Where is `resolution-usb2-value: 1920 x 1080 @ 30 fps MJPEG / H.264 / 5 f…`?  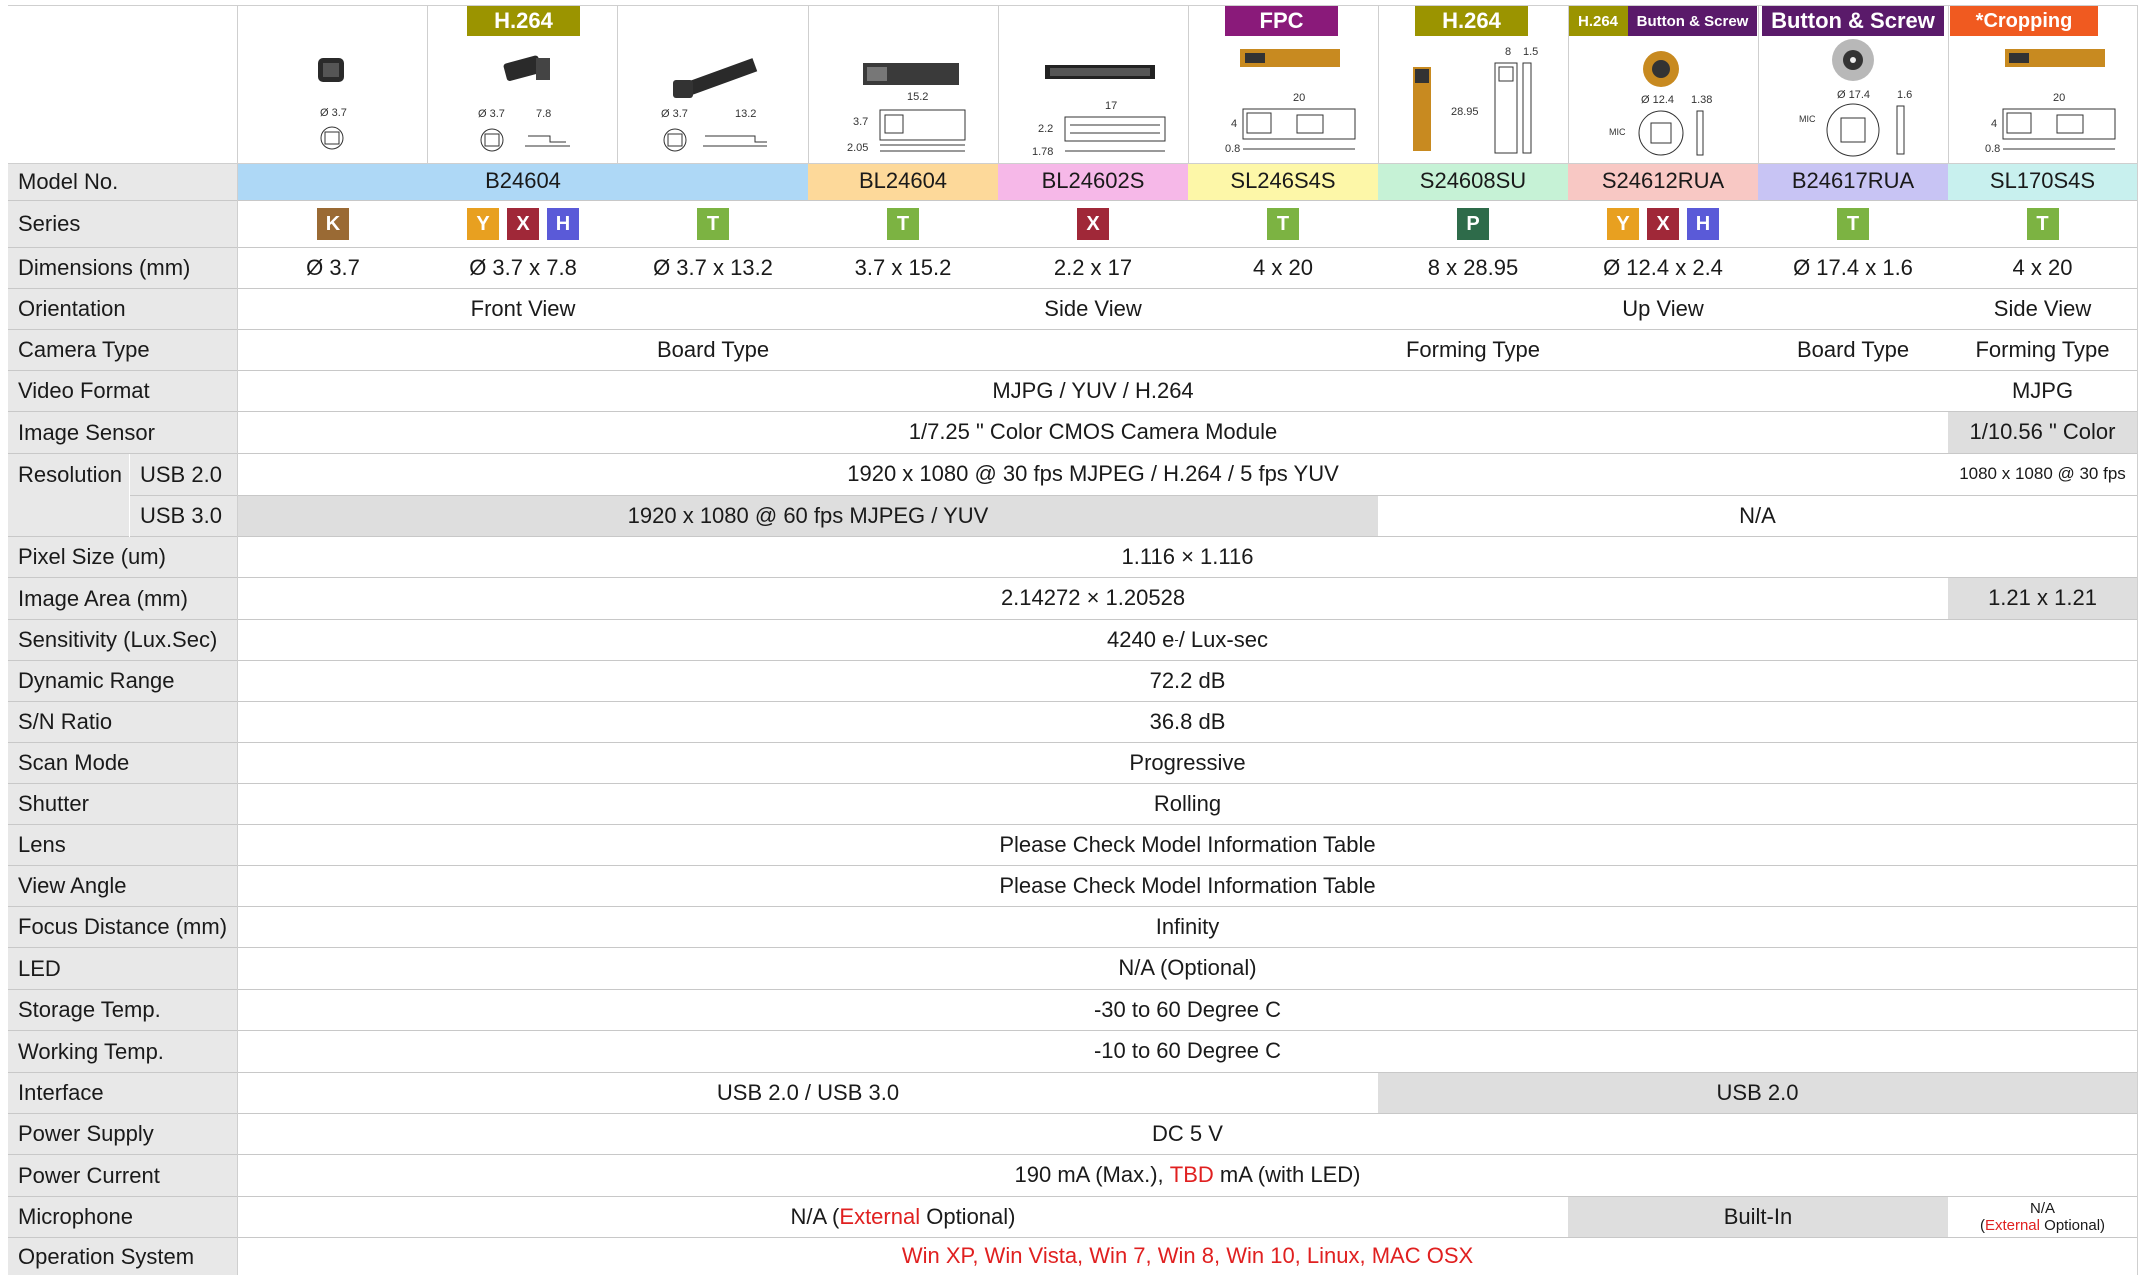
resolution-usb2-value: 1920 x 1080 @ 30 fps MJPEG / H.264 / 5 f… is located at coordinates (1093, 475).